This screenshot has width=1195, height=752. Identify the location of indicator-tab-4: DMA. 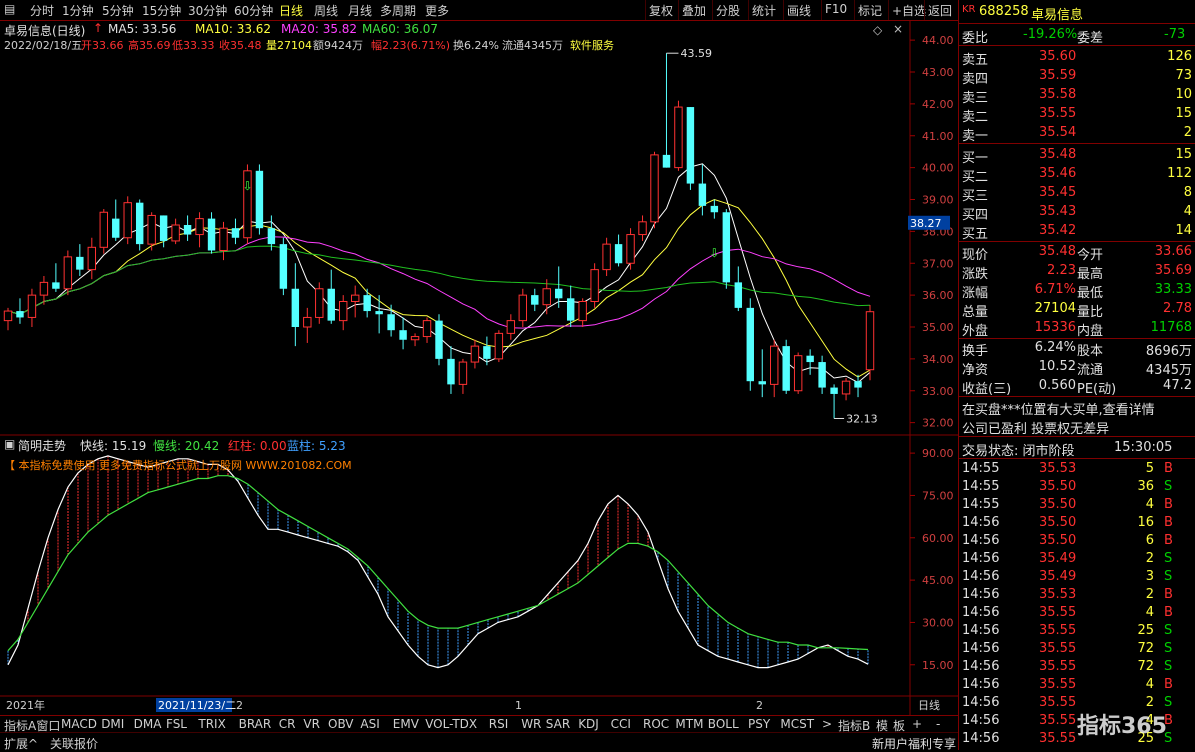
(148, 724).